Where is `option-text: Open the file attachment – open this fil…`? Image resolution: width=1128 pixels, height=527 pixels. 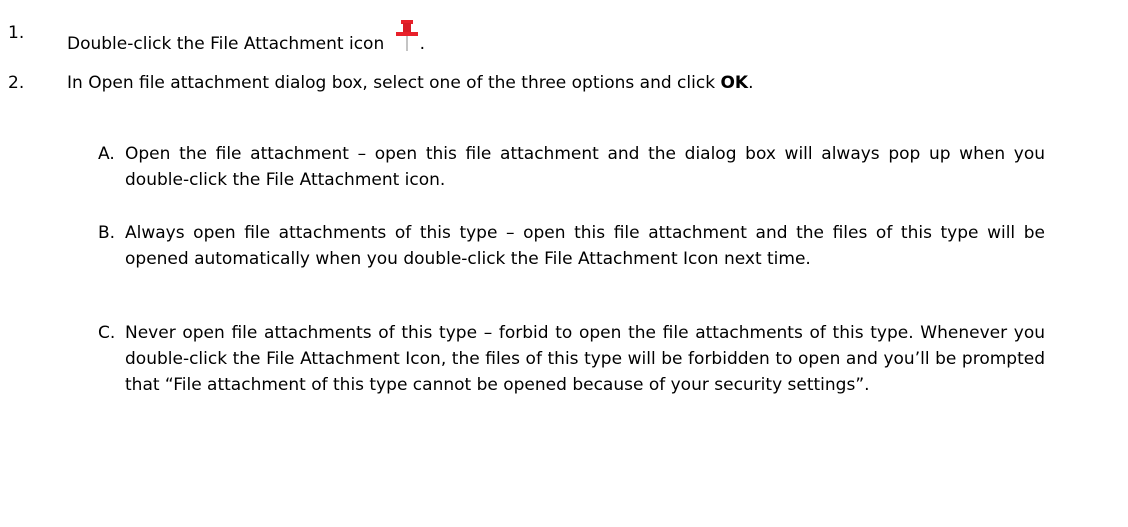 option-text: Open the file attachment – open this fil… is located at coordinates (585, 167).